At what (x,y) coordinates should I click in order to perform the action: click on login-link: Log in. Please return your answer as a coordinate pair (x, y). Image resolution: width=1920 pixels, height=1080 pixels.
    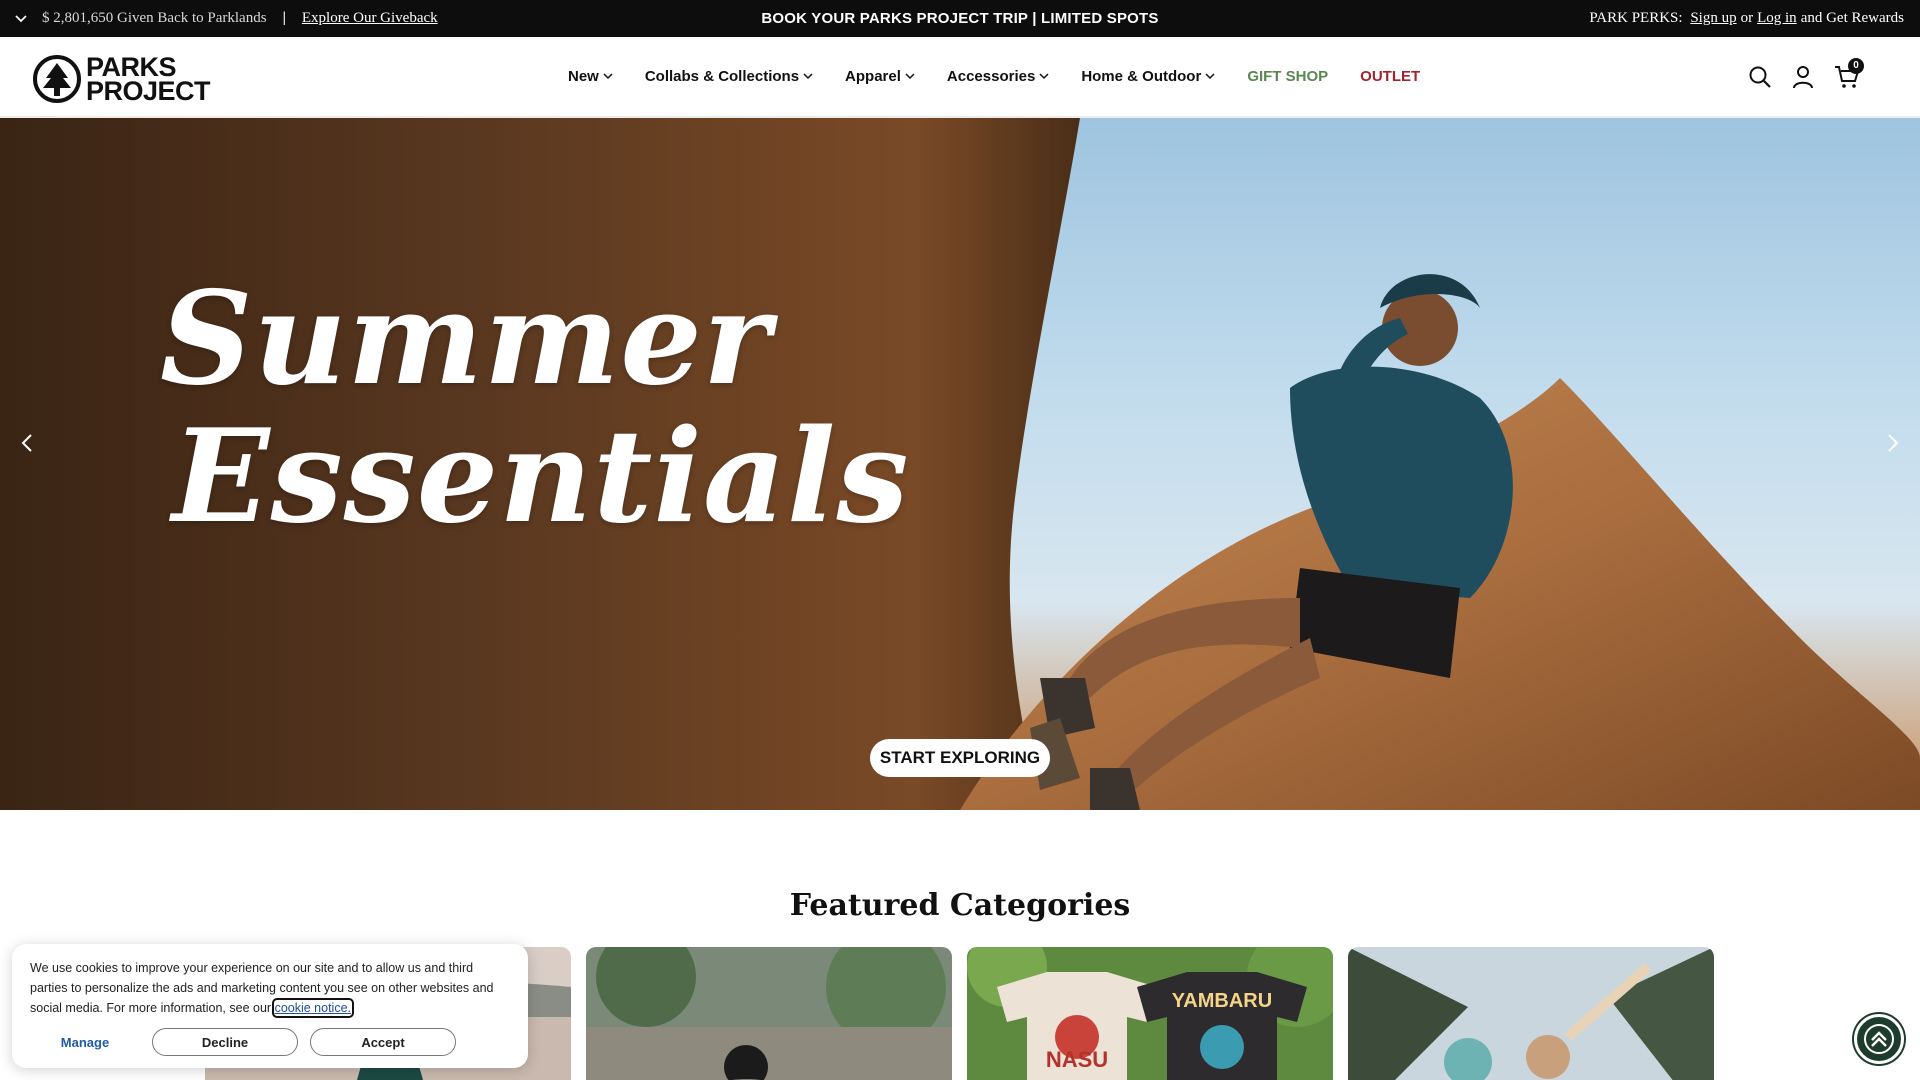
    Looking at the image, I should click on (1777, 18).